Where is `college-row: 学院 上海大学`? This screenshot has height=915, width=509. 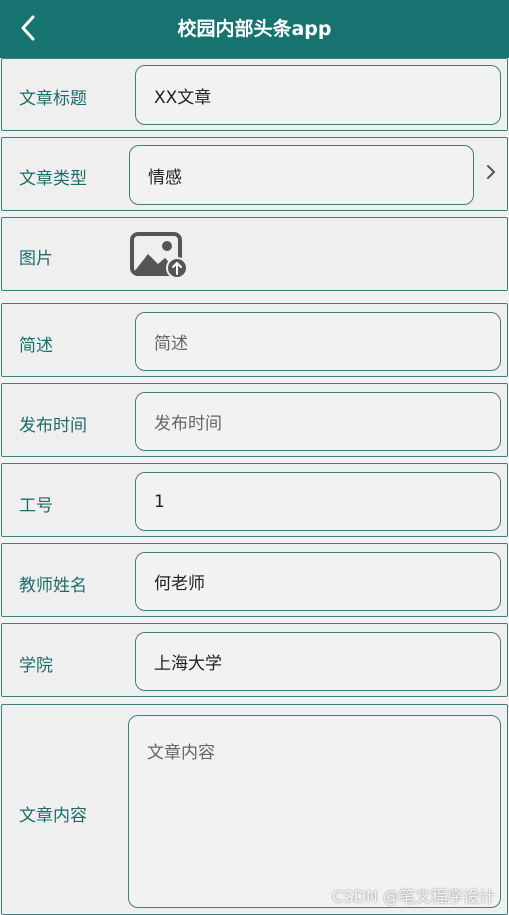 college-row: 学院 上海大学 is located at coordinates (254, 660).